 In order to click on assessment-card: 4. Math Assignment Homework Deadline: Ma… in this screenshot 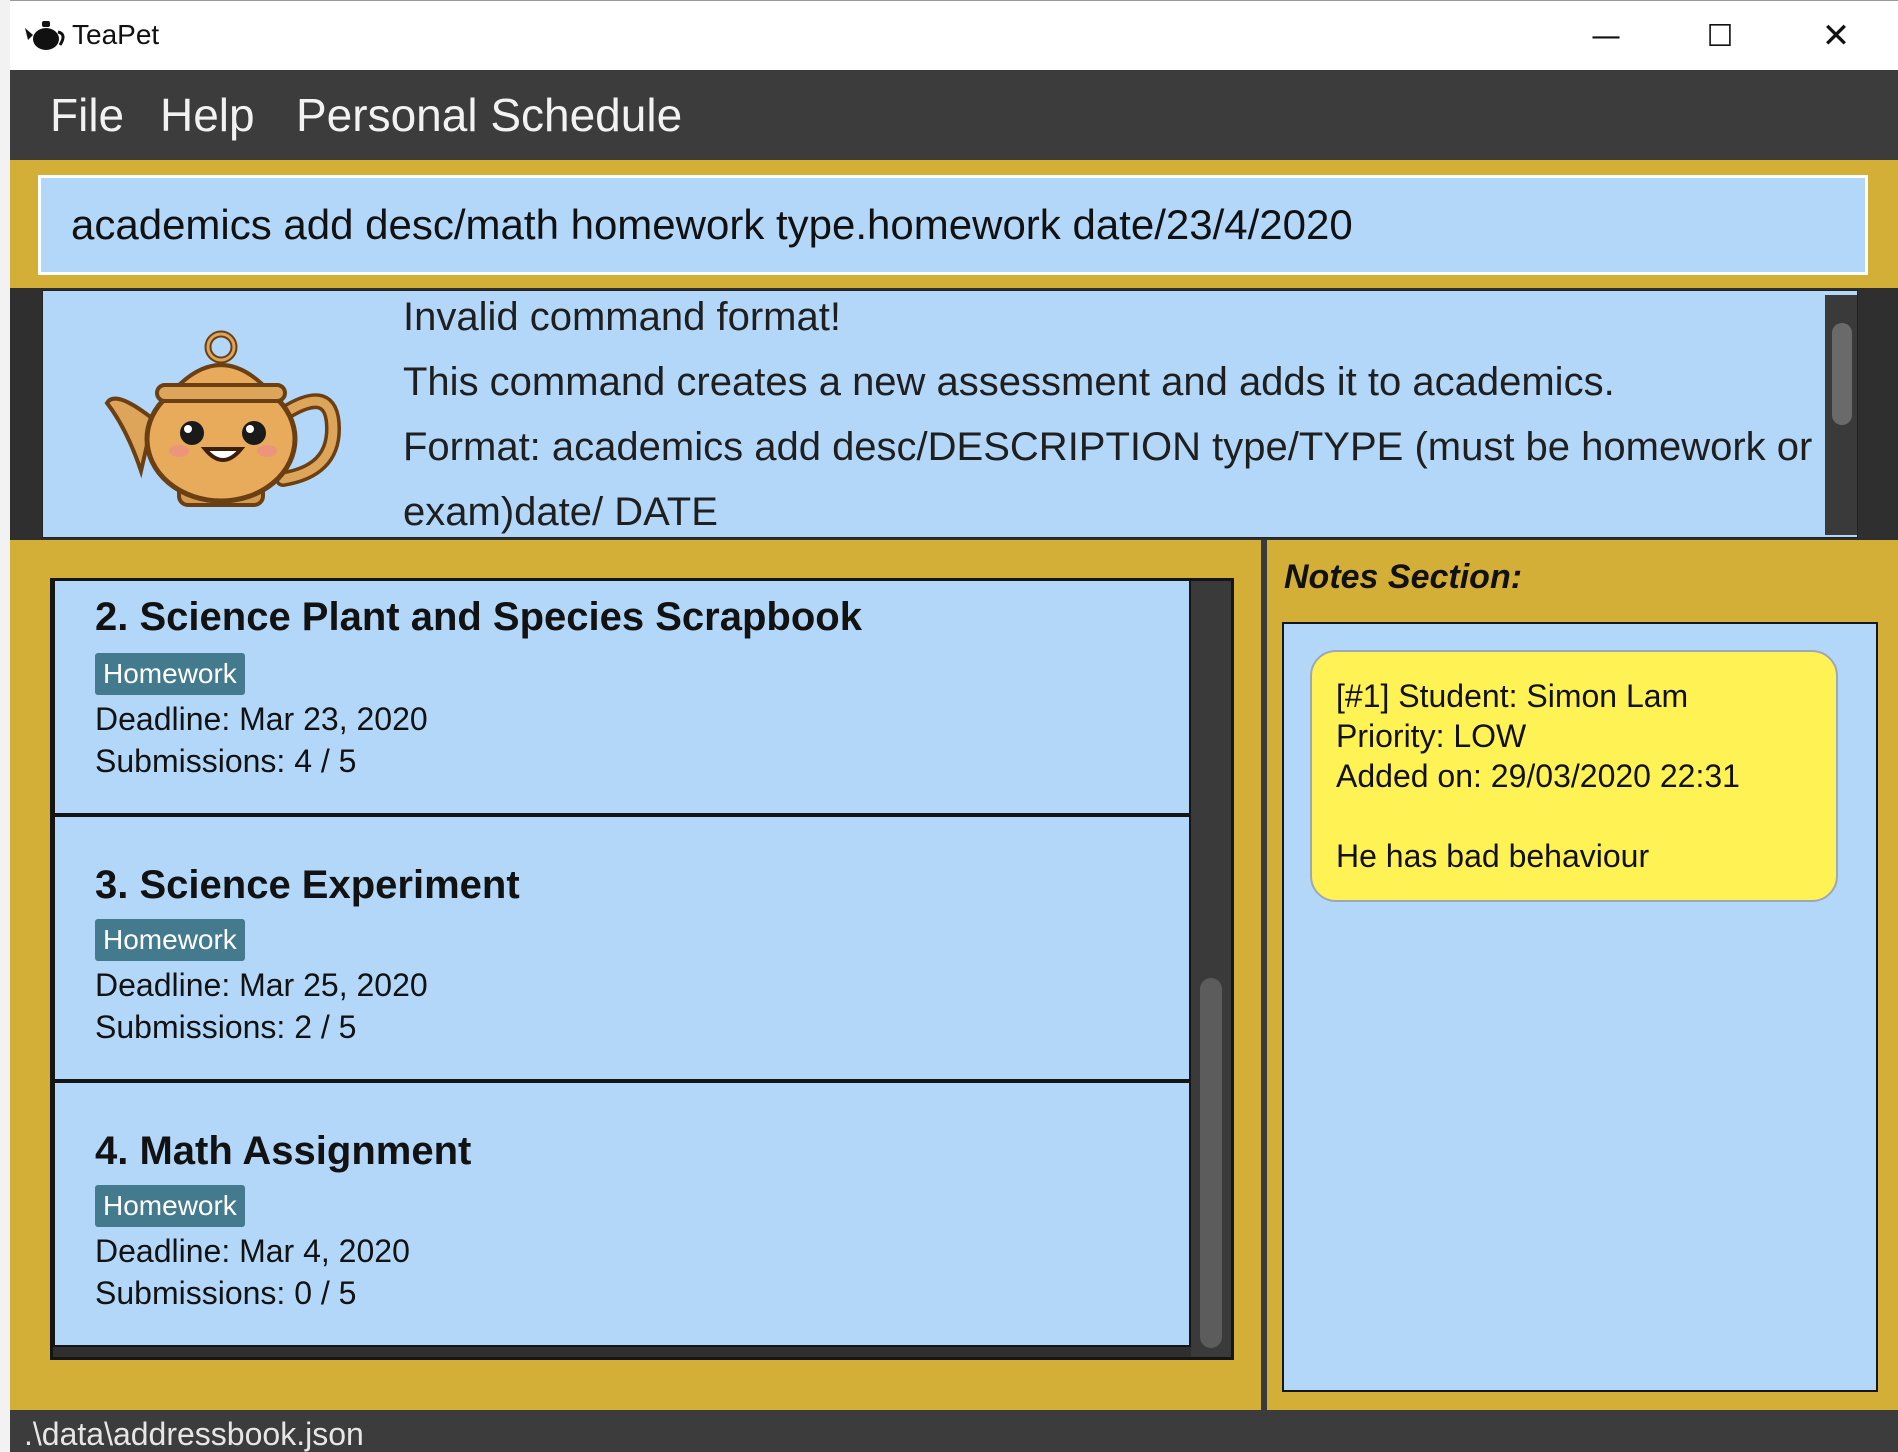, I will do `click(622, 1214)`.